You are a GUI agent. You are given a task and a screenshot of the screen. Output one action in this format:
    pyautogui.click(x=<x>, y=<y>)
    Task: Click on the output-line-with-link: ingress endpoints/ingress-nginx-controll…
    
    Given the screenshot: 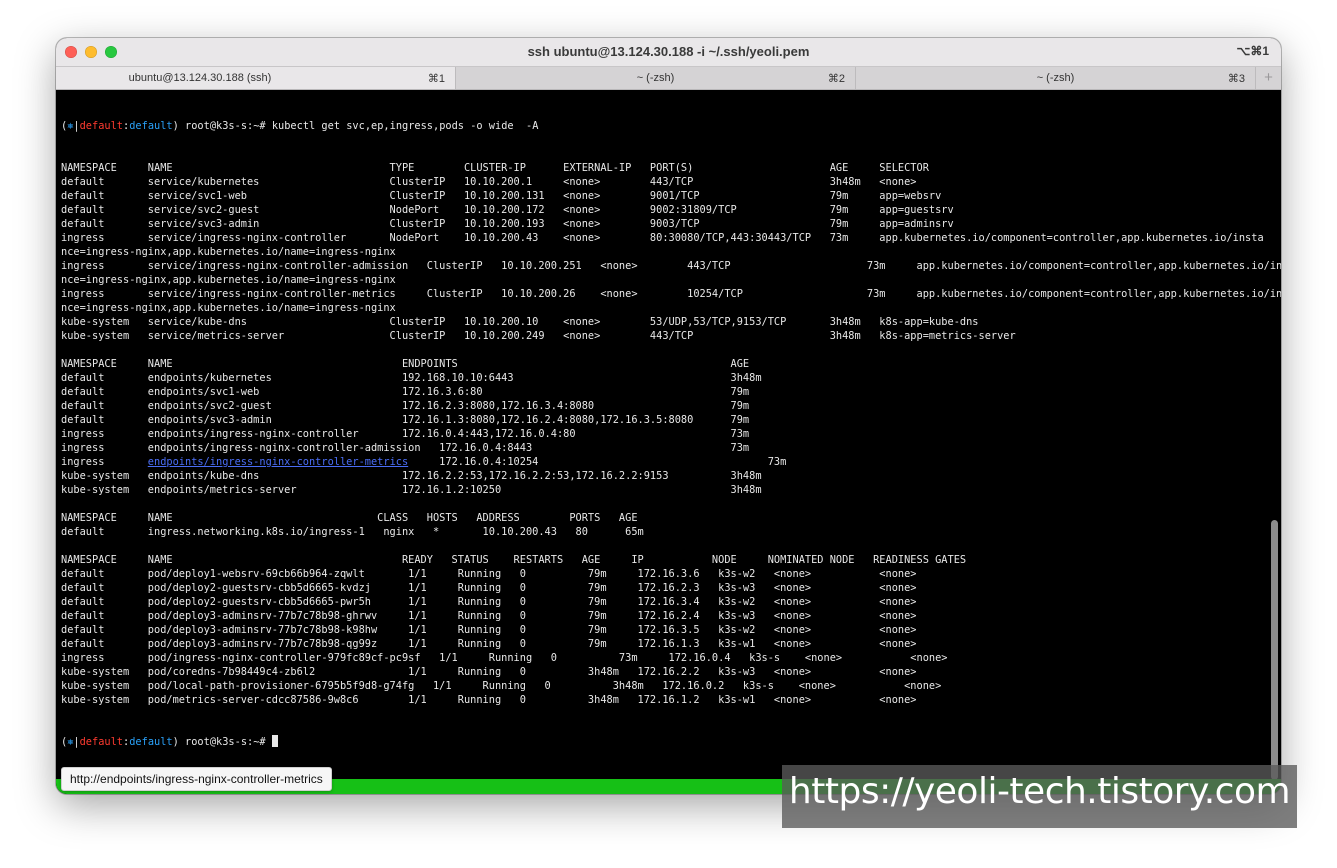 What is the action you would take?
    pyautogui.click(x=671, y=462)
    